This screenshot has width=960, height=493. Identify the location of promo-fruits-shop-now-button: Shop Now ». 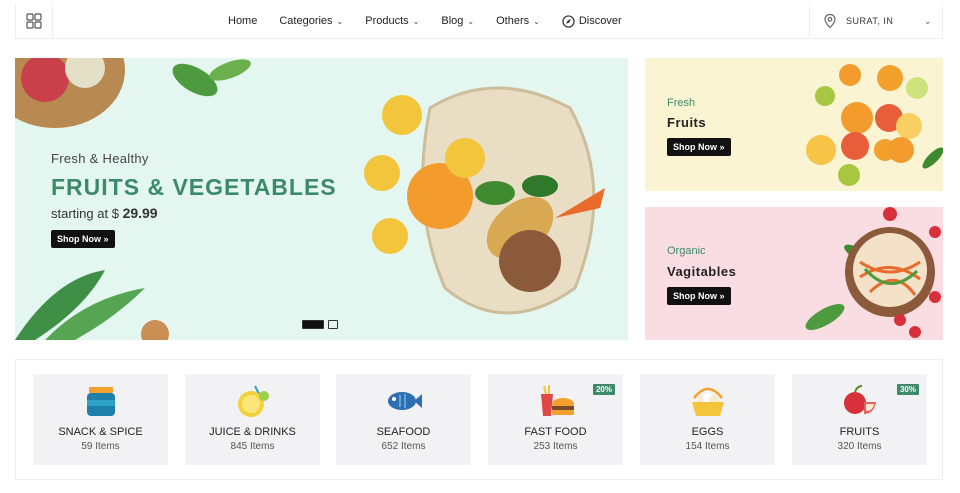
(699, 147).